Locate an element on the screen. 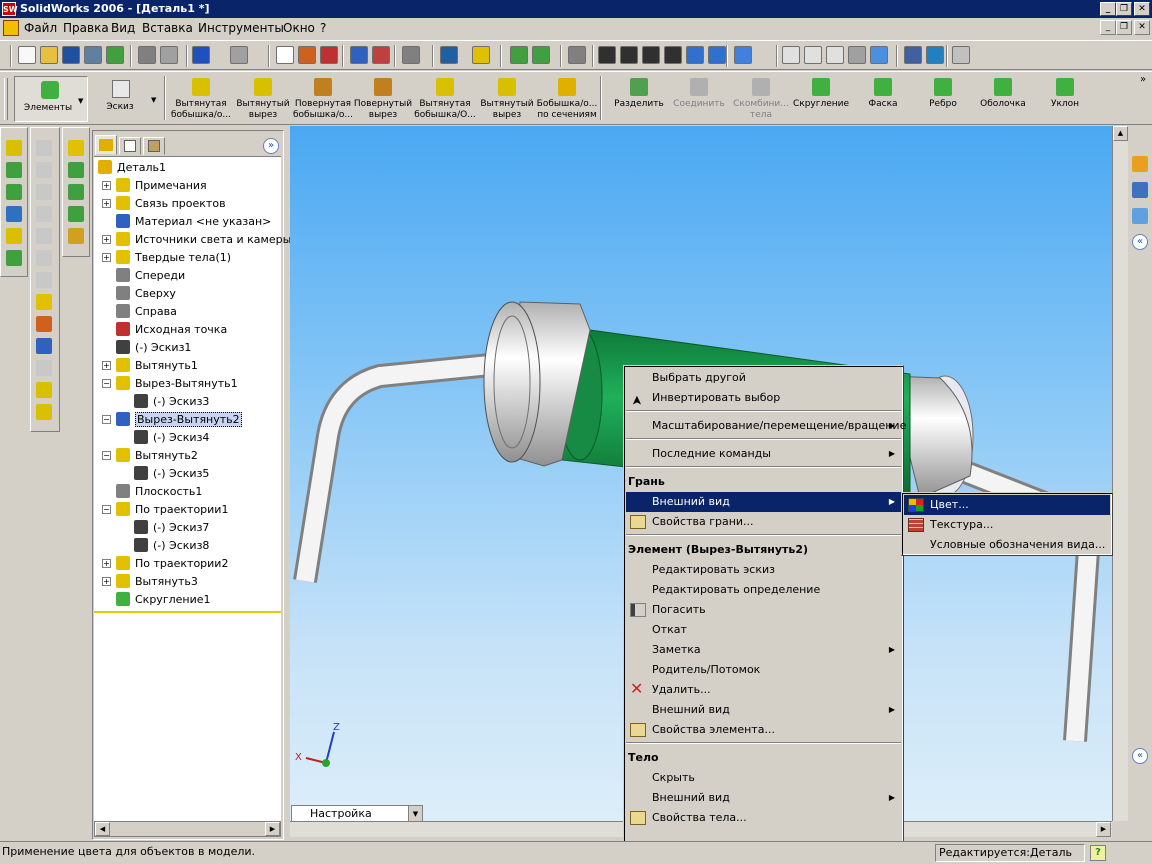 The image size is (1152, 864). tab-feature-tree is located at coordinates (106, 145).